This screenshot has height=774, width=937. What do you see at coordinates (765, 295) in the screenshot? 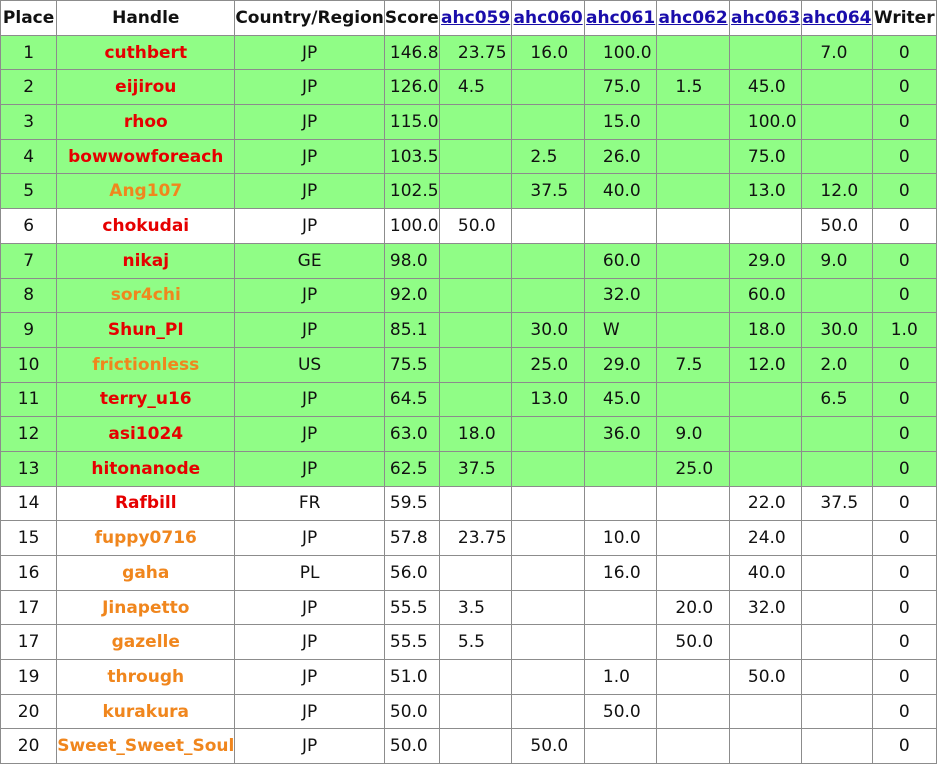
I see `problem-score-cell: 60.0` at bounding box center [765, 295].